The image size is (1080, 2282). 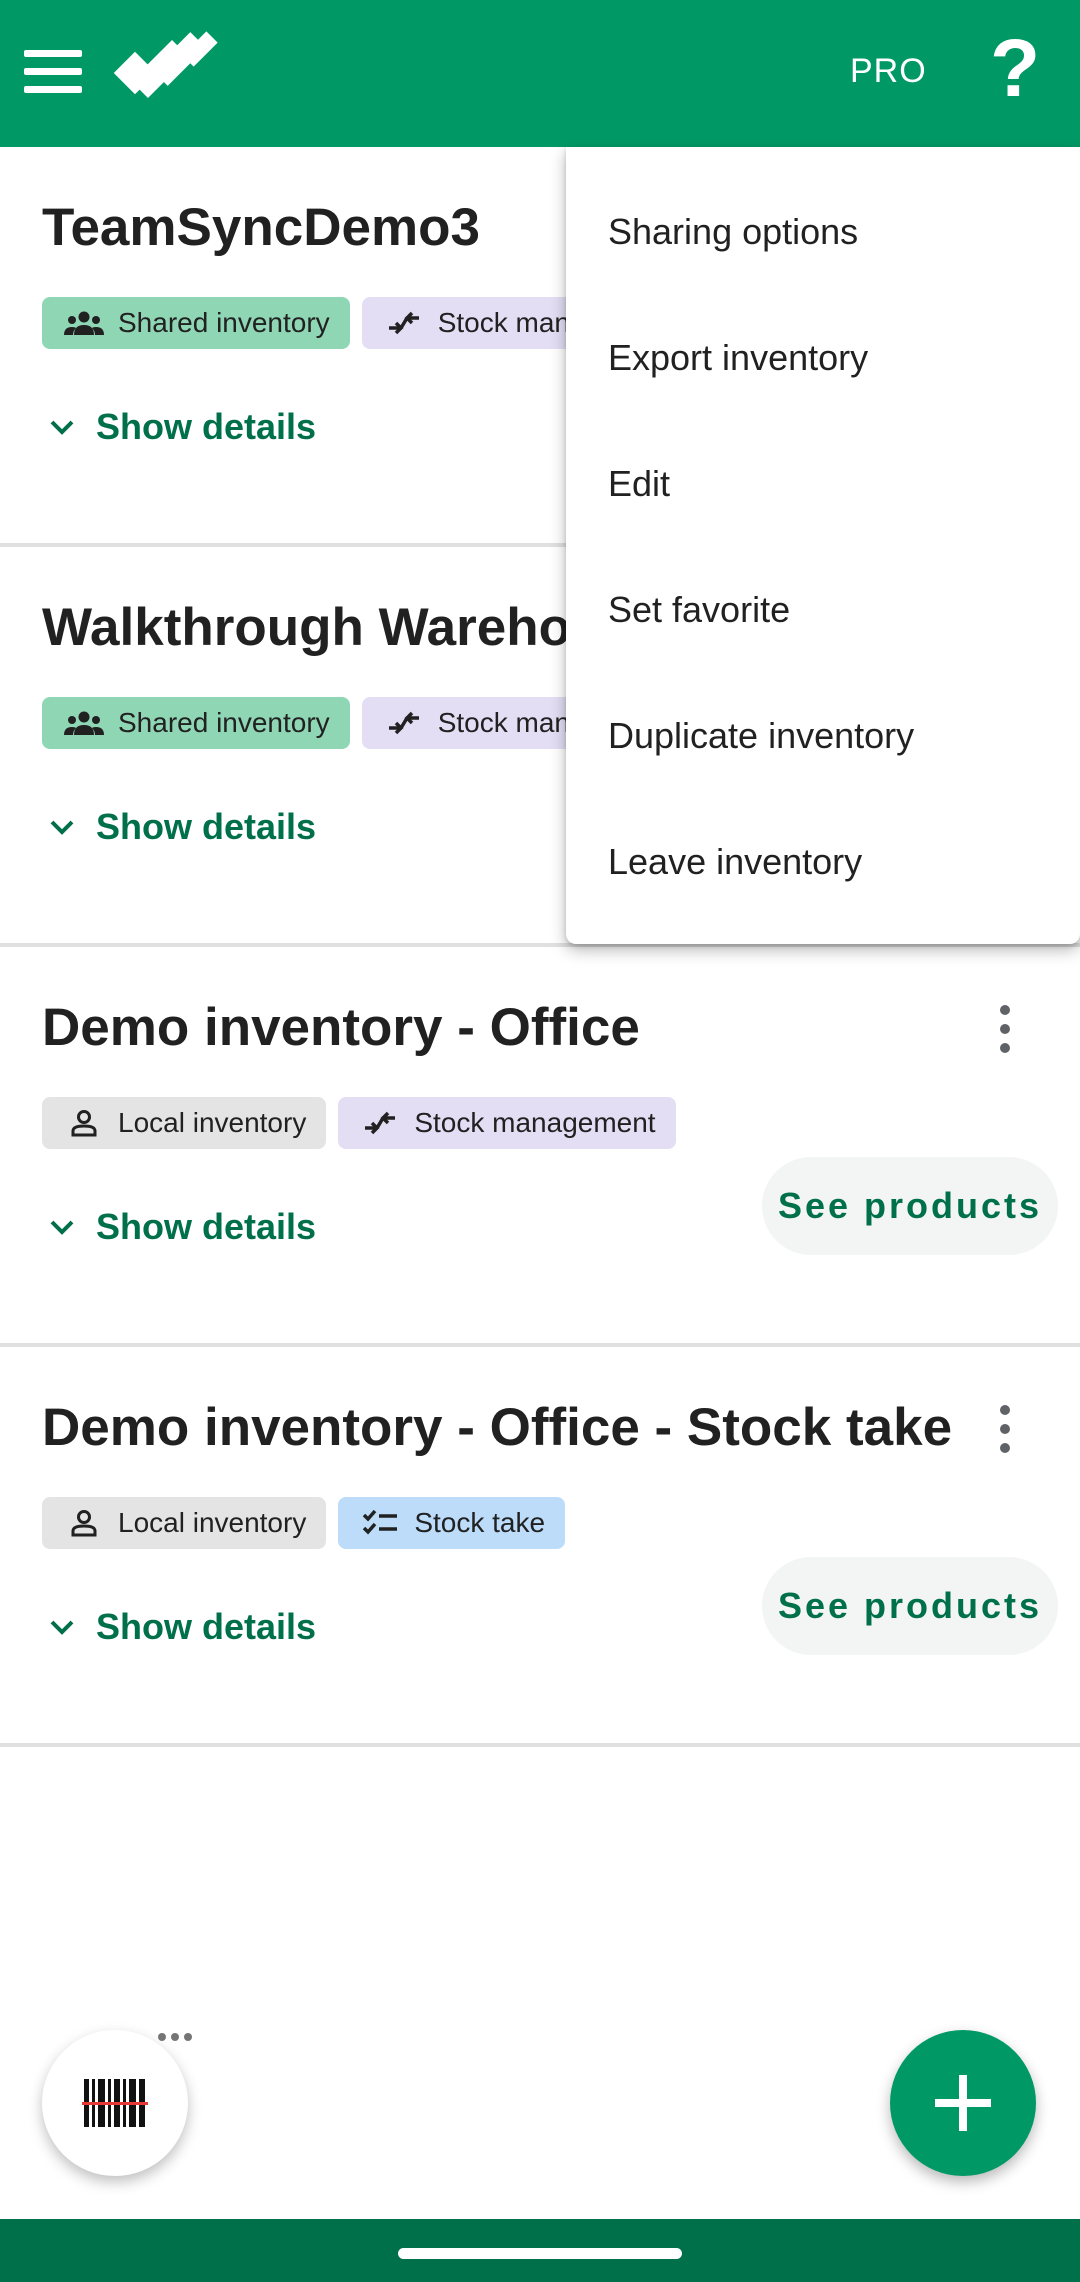 What do you see at coordinates (823, 358) in the screenshot?
I see `menu-item-export-inventory: Export inventory` at bounding box center [823, 358].